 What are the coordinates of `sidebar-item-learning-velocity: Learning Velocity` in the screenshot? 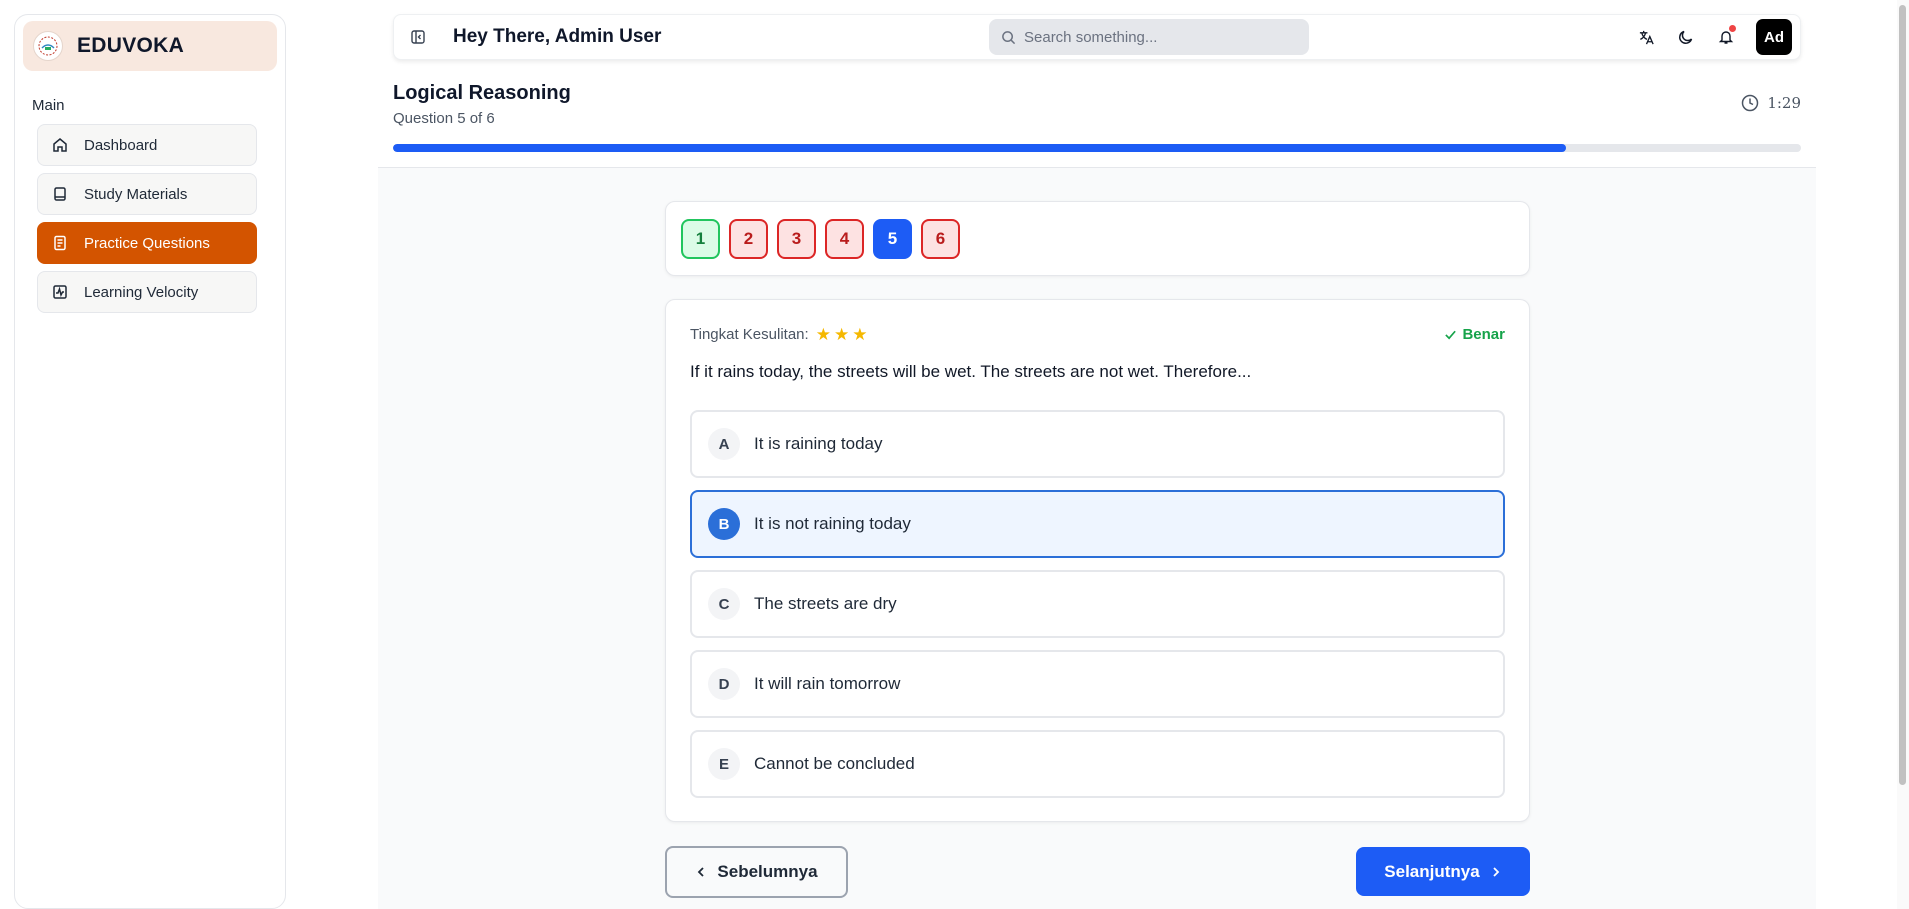 It's located at (147, 292).